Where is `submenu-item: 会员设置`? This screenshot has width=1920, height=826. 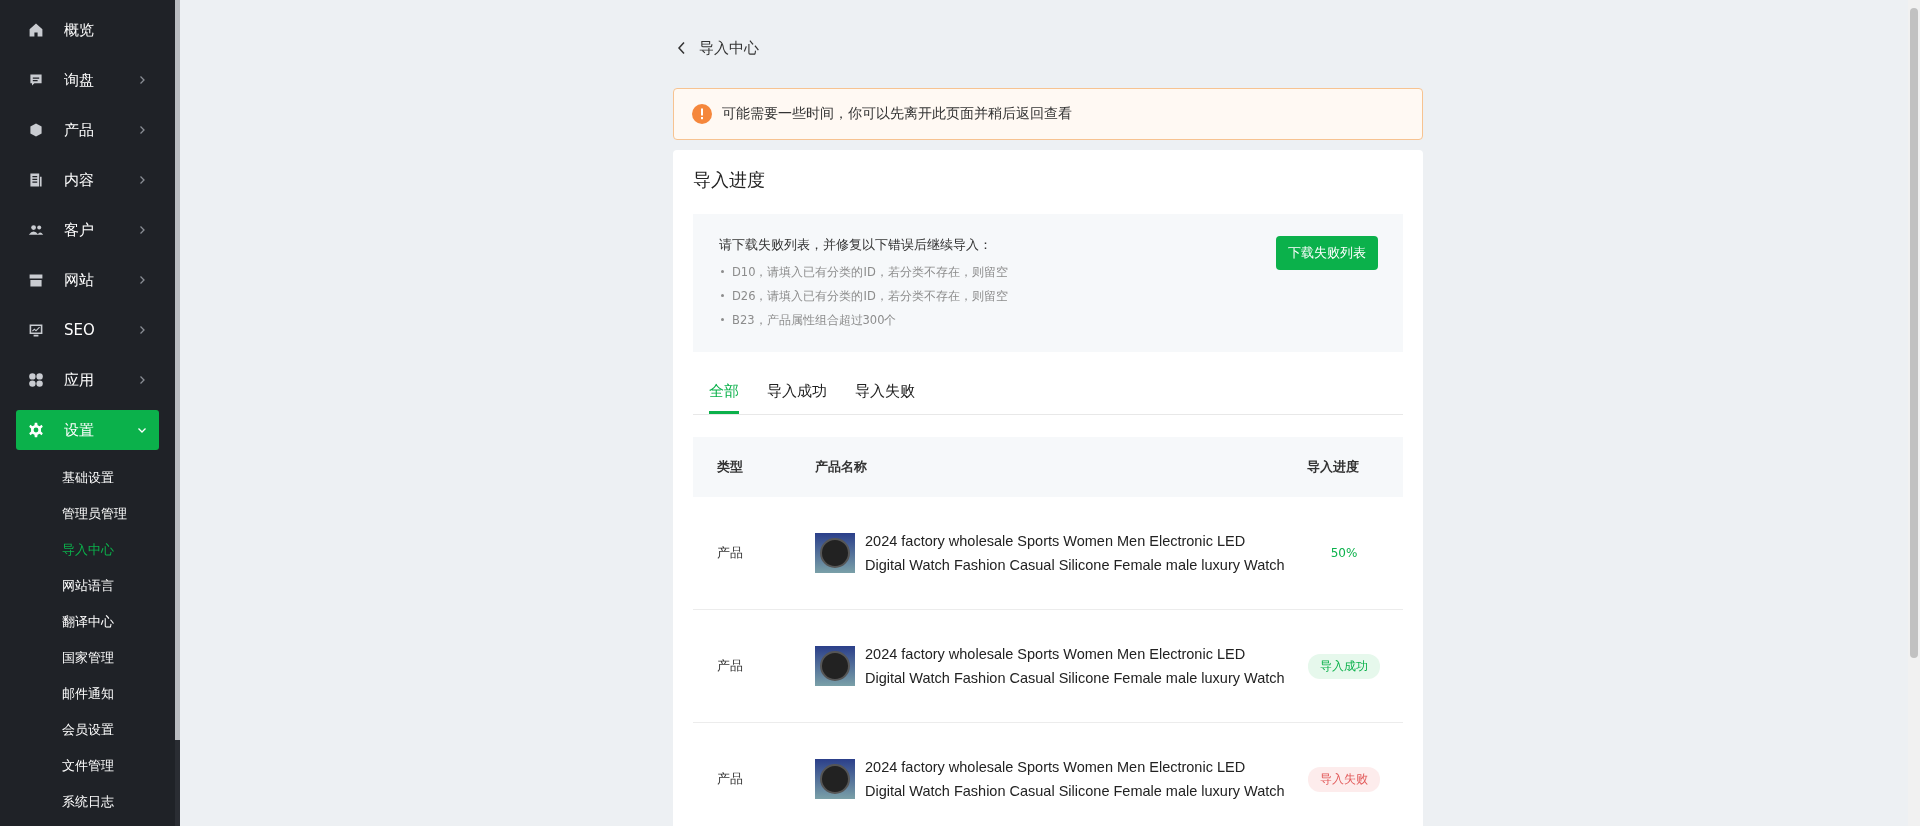
submenu-item: 会员设置 is located at coordinates (87, 730).